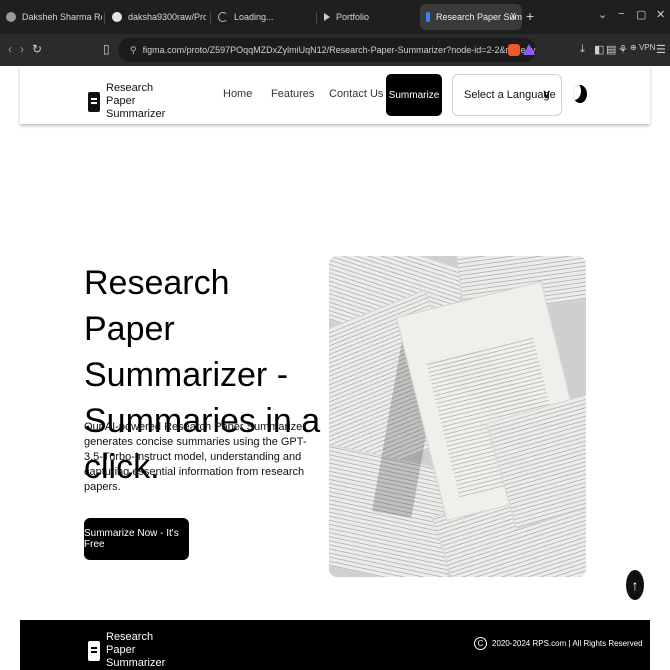 The height and width of the screenshot is (670, 670). What do you see at coordinates (602, 14) in the screenshot?
I see `tab-list-chevron-icon: ⌄` at bounding box center [602, 14].